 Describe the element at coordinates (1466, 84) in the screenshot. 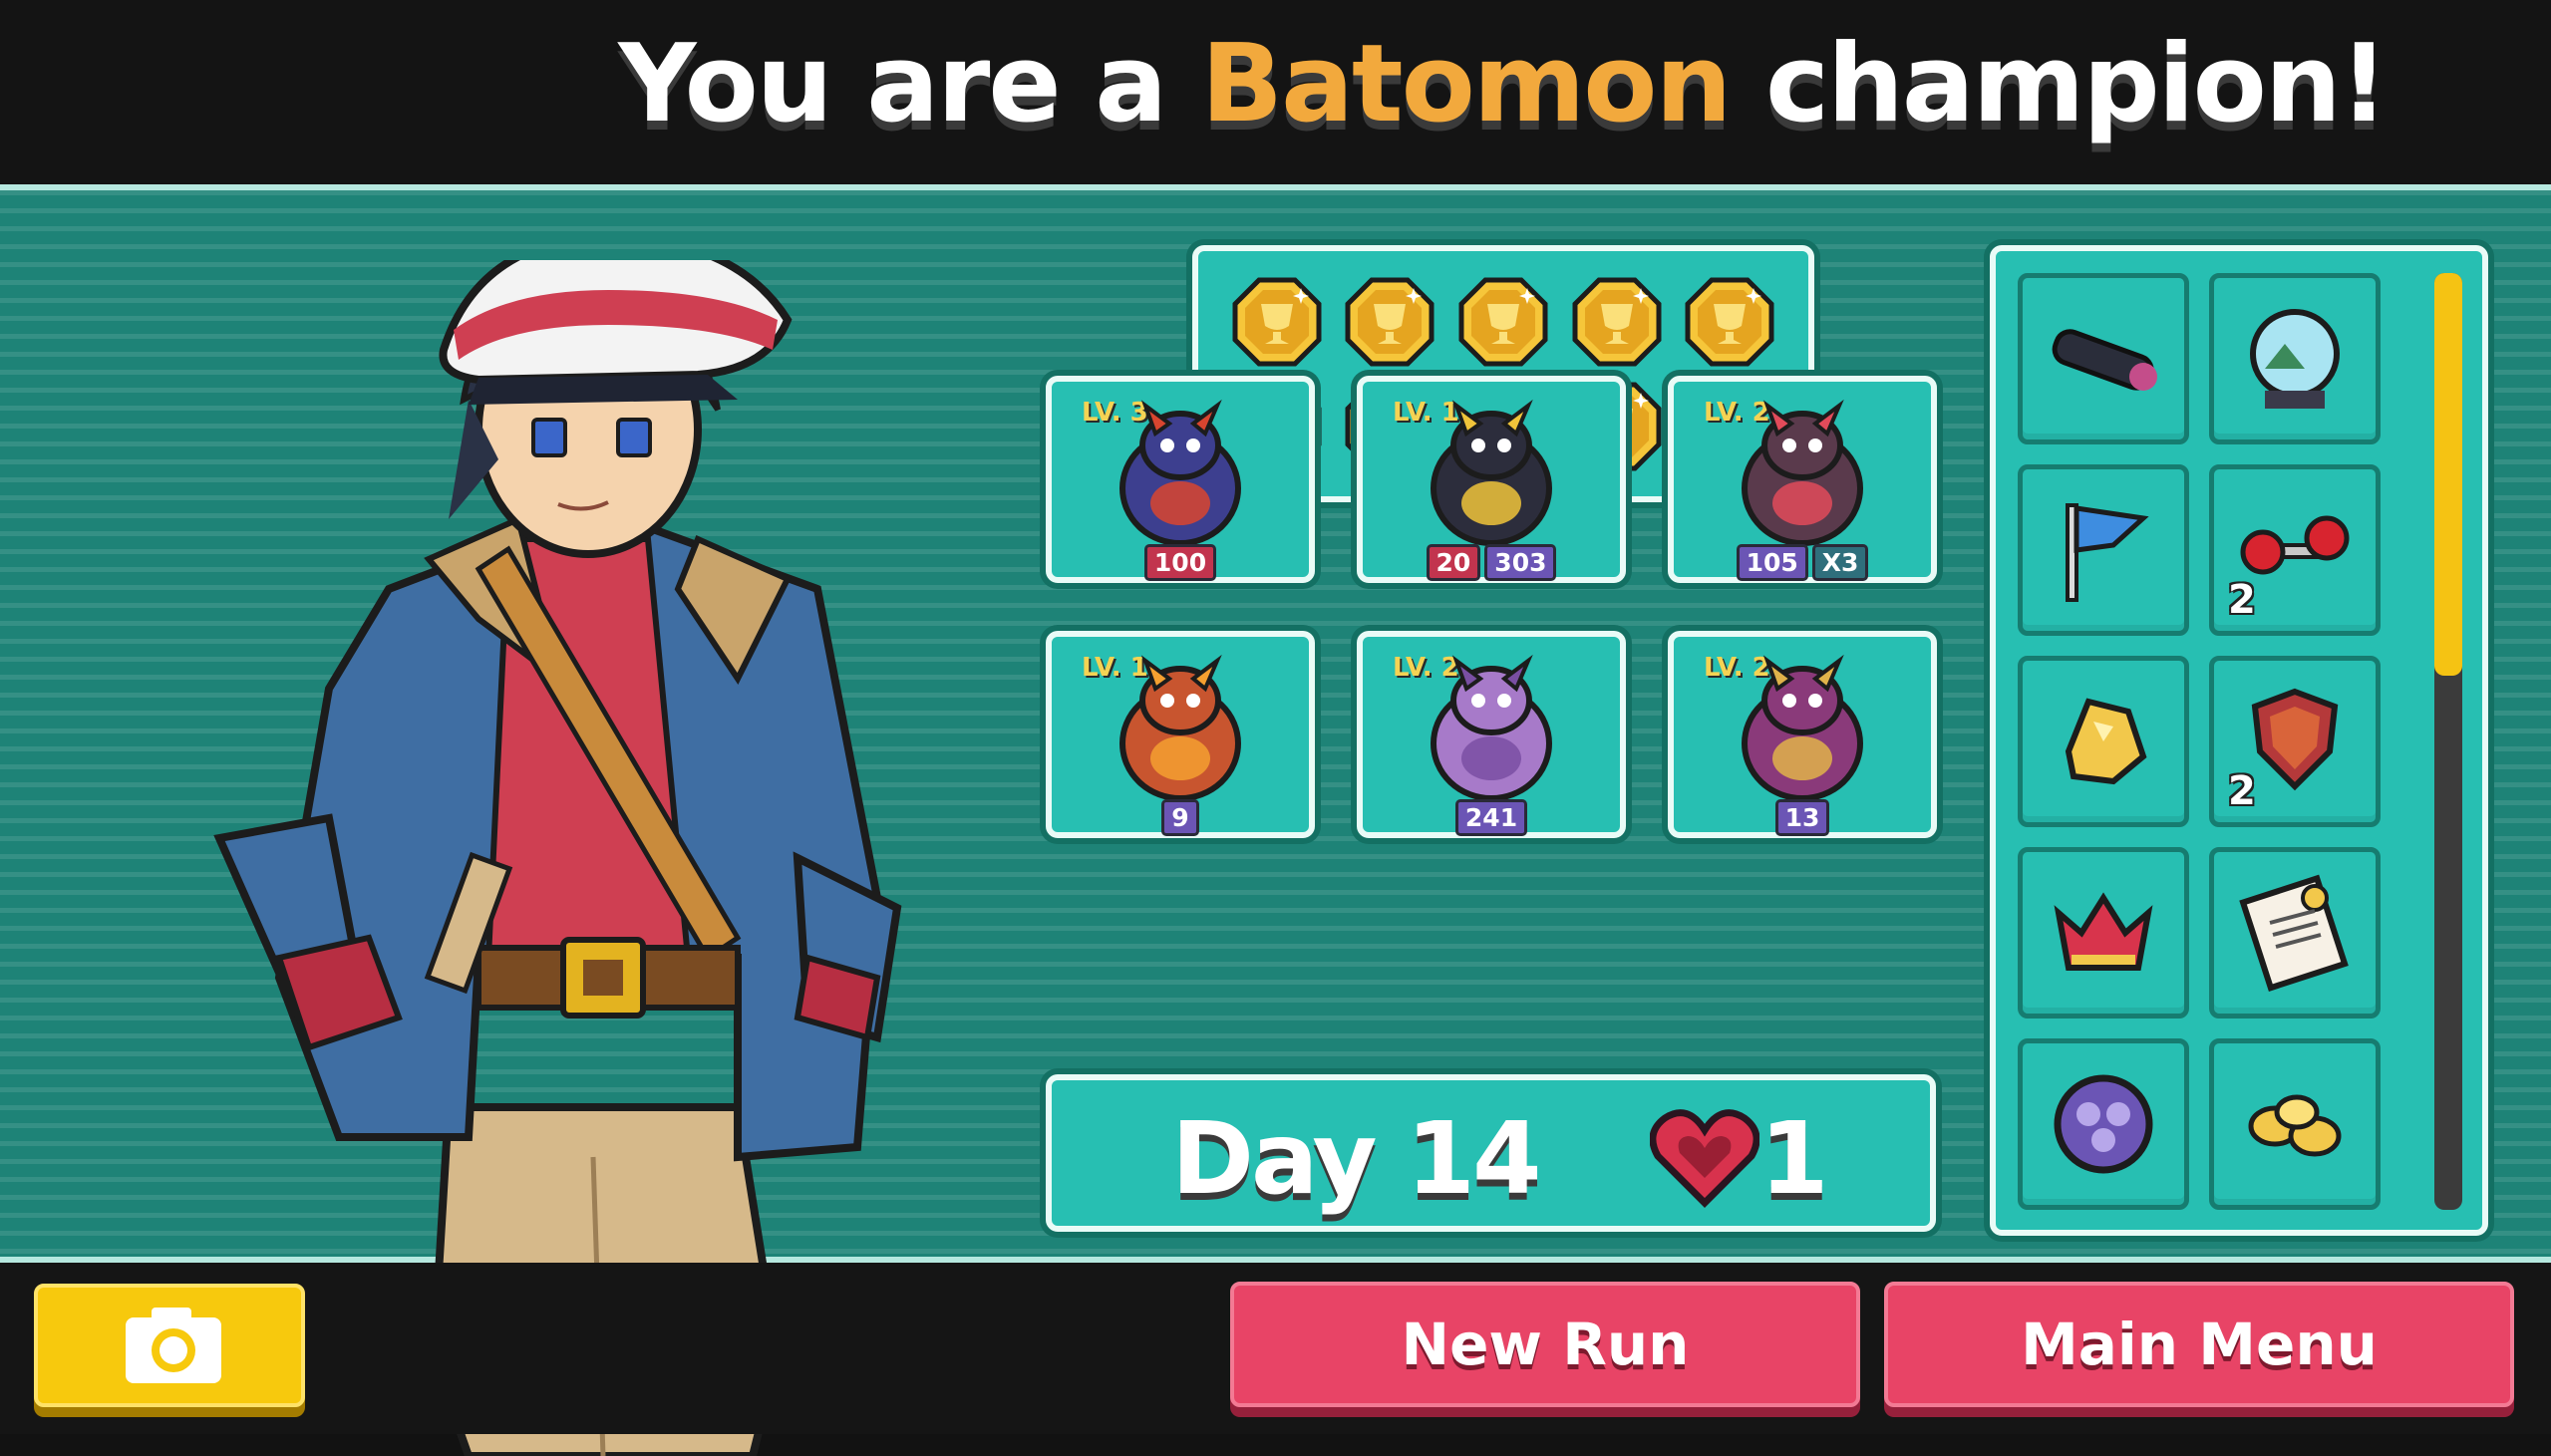

I see `title-game-name: Batomon` at that location.